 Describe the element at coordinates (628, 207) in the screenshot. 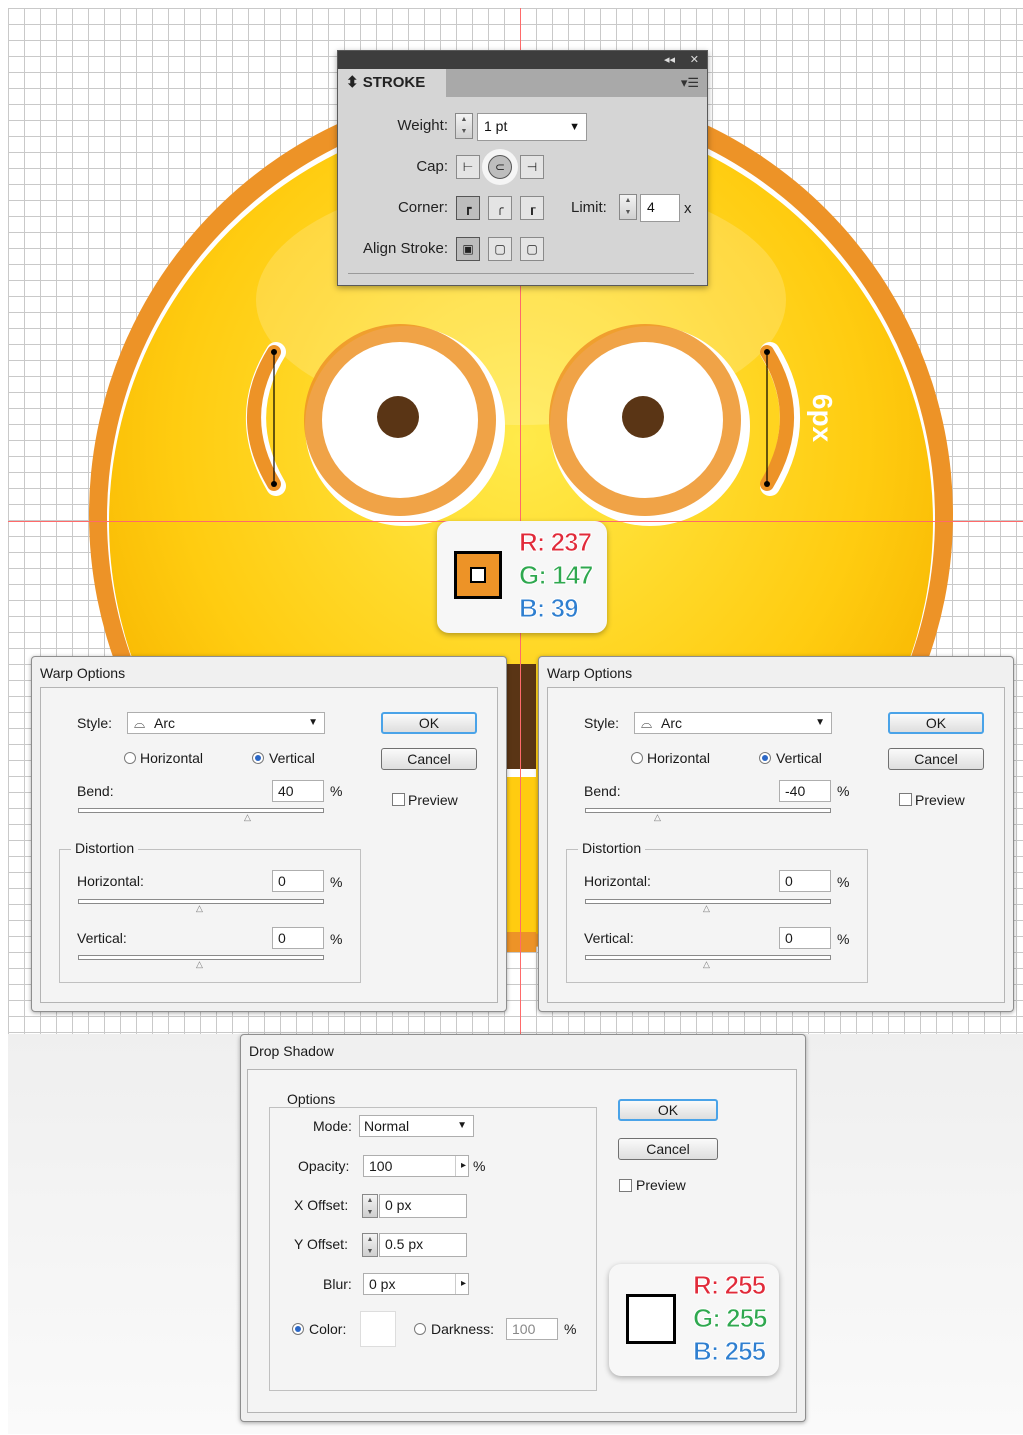

I see `limit-stepper: ▲ ▼` at that location.